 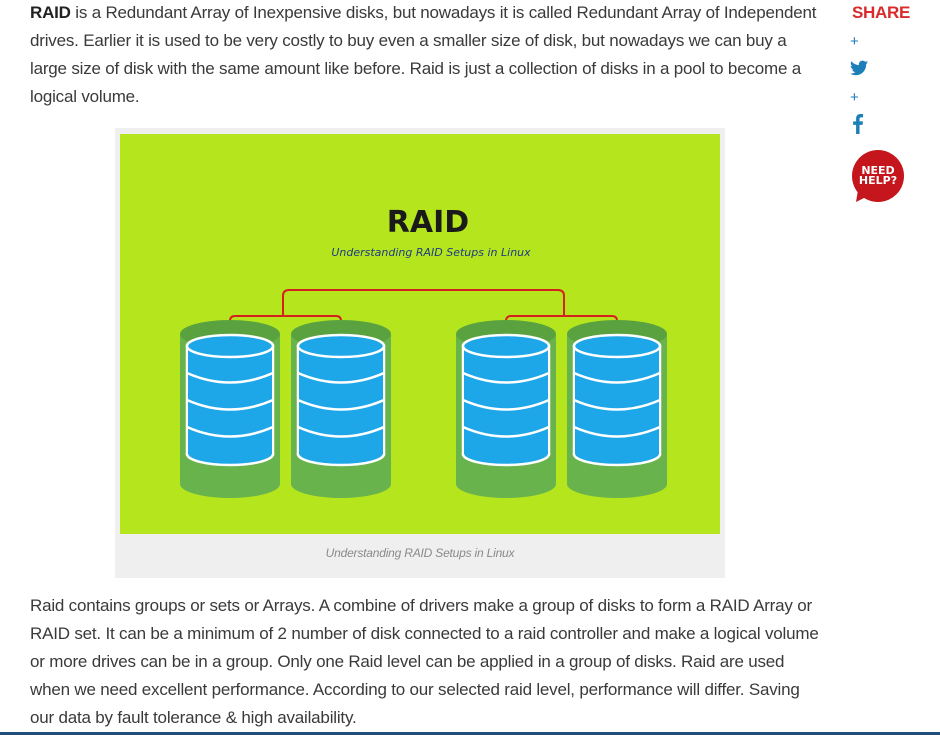 What do you see at coordinates (50, 12) in the screenshot?
I see `raid-bold-term: RAID` at bounding box center [50, 12].